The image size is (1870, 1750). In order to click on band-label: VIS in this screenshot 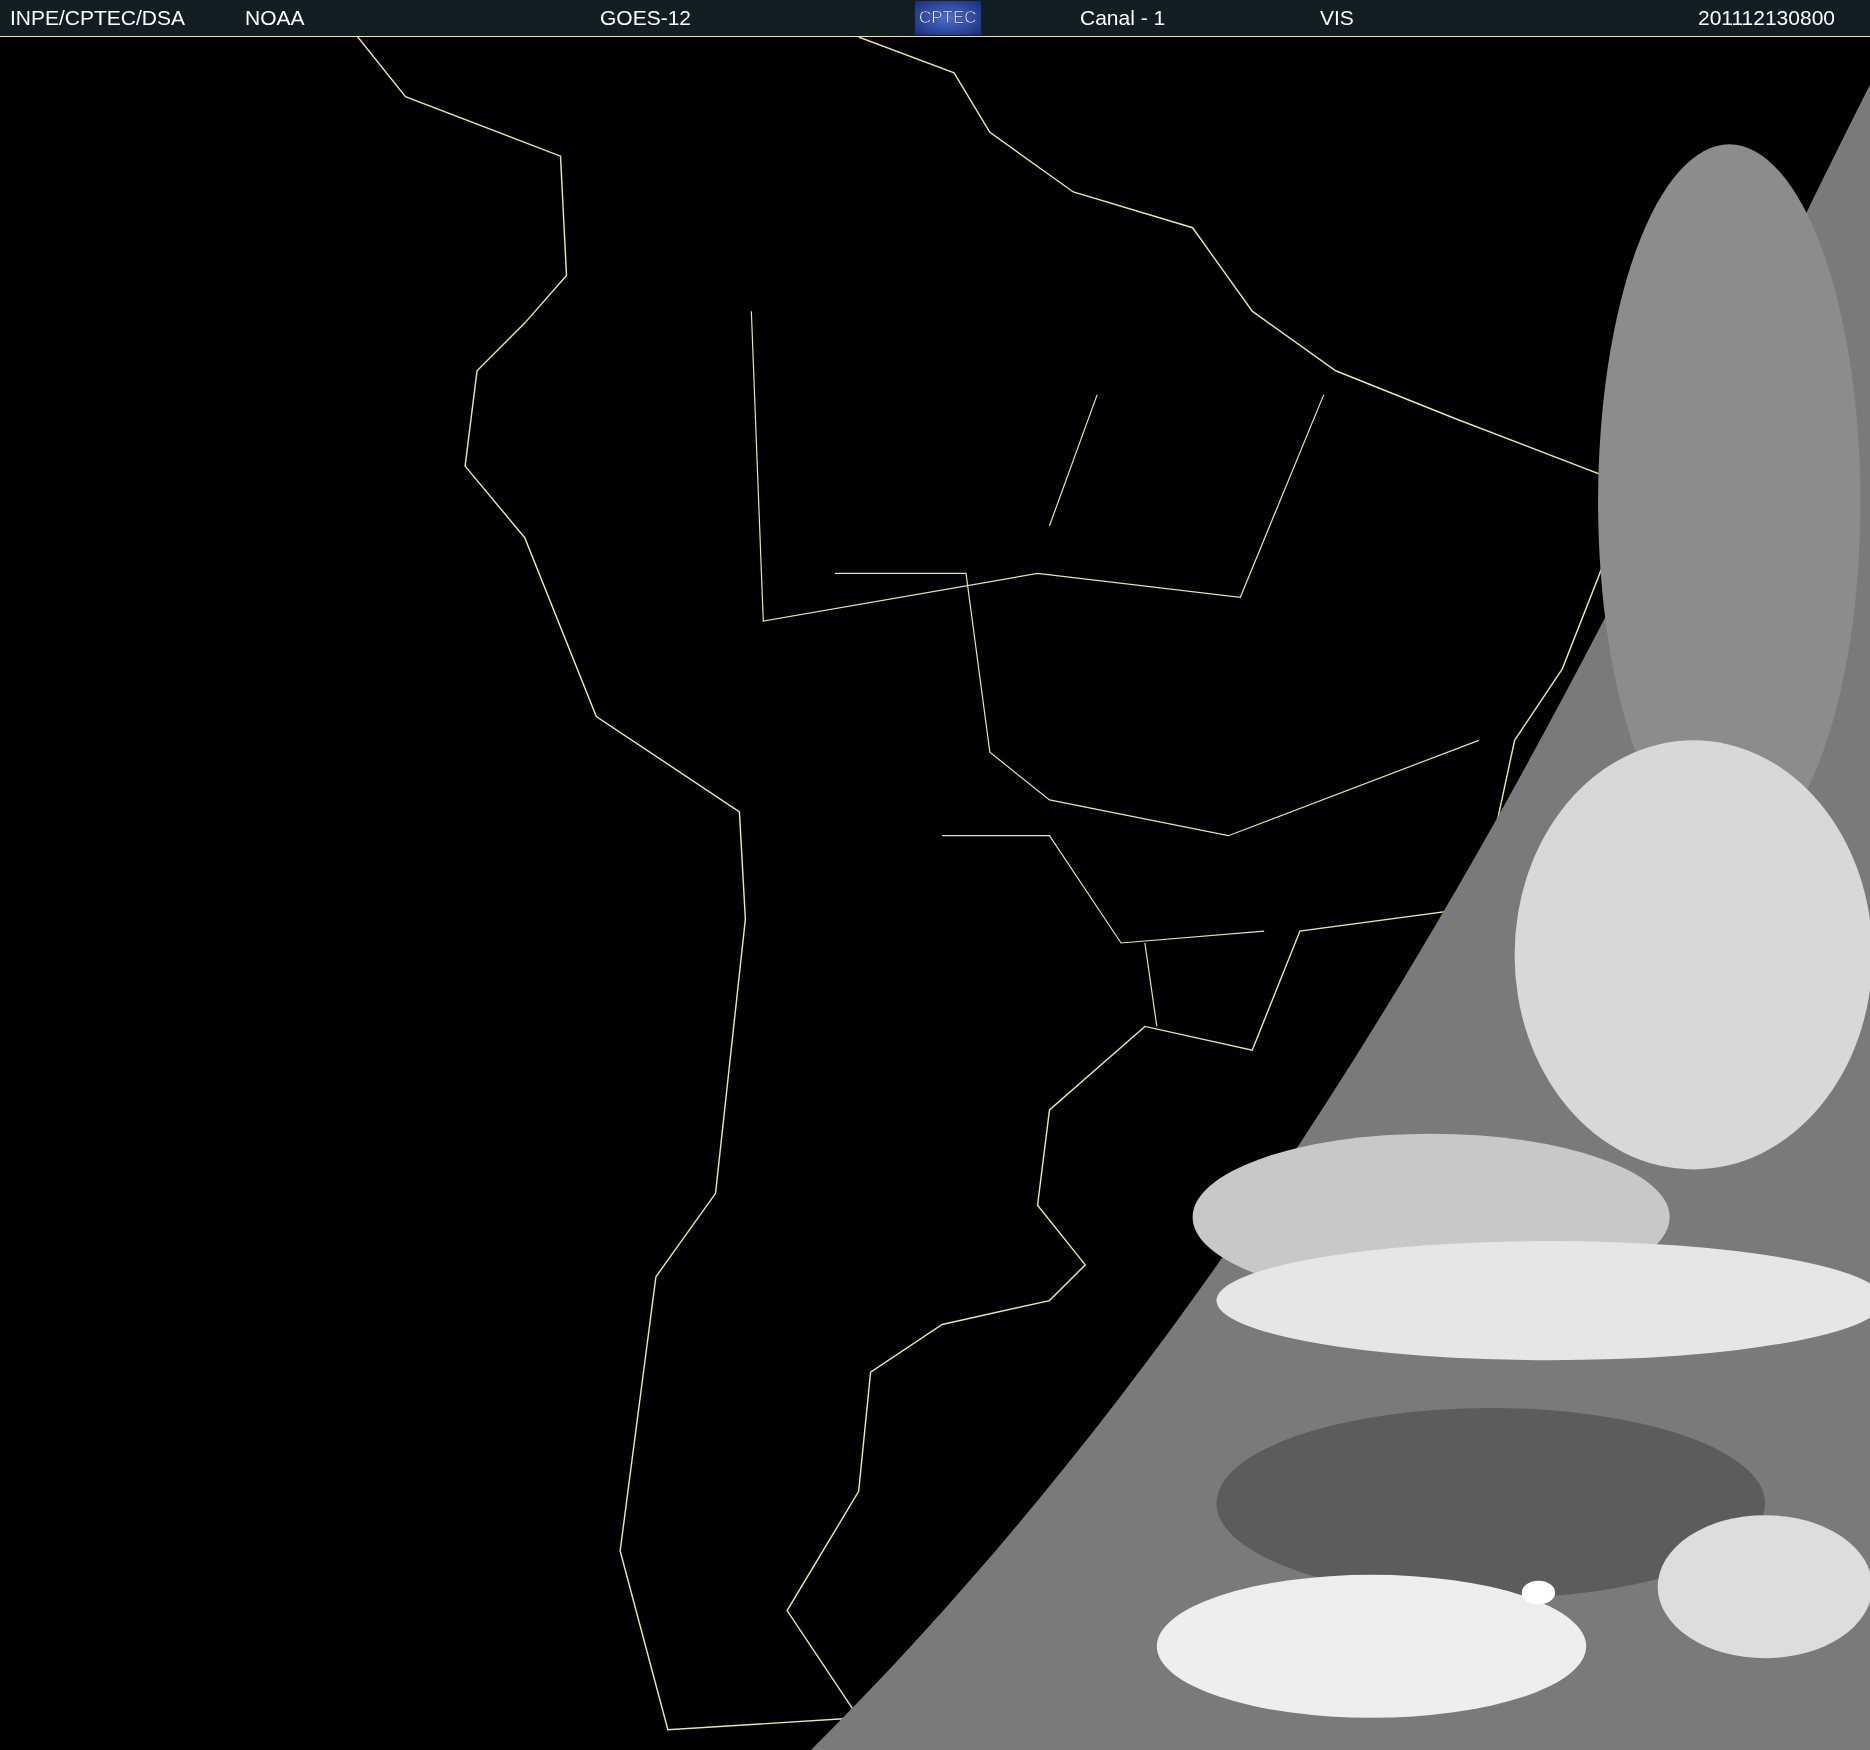, I will do `click(1337, 18)`.